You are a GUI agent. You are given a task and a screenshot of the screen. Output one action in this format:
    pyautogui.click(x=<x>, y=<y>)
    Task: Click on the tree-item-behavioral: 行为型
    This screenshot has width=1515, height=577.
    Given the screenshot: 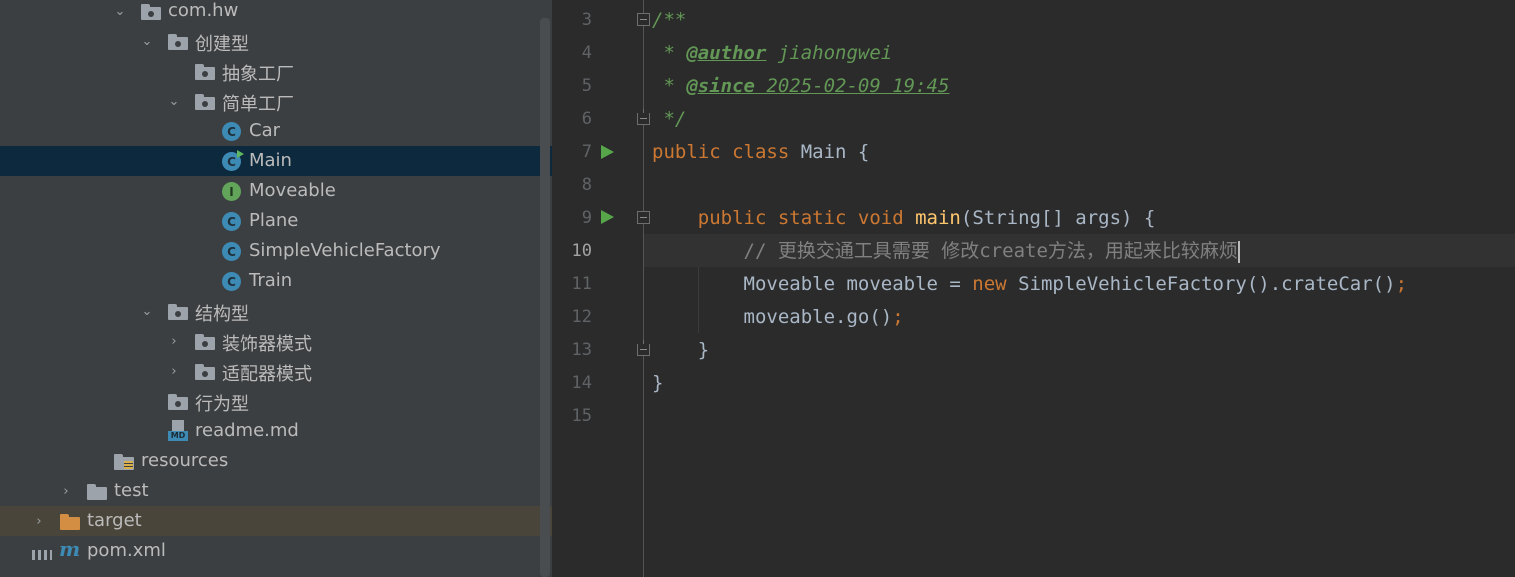 What is the action you would take?
    pyautogui.click(x=276, y=401)
    